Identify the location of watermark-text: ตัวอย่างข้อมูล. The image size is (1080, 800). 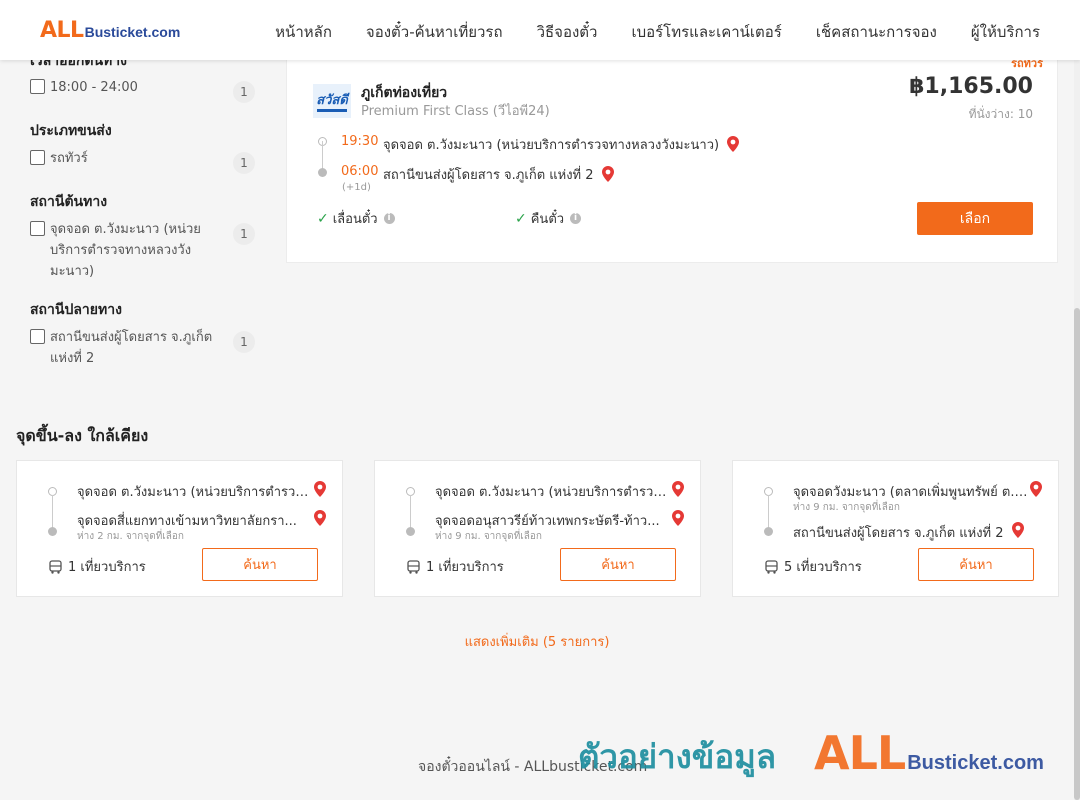
(677, 756).